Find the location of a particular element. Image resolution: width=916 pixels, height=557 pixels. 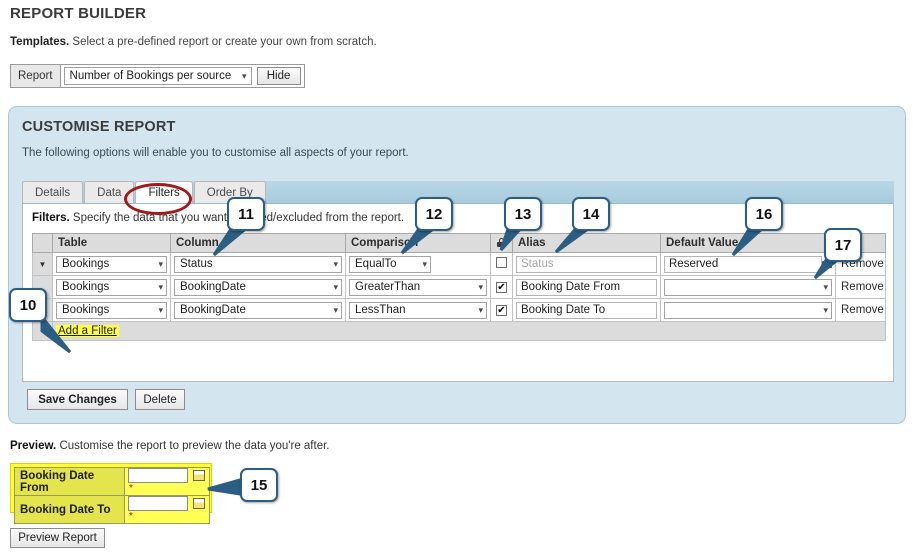

row-2-table-cell: Bookings ▾ is located at coordinates (111, 287).